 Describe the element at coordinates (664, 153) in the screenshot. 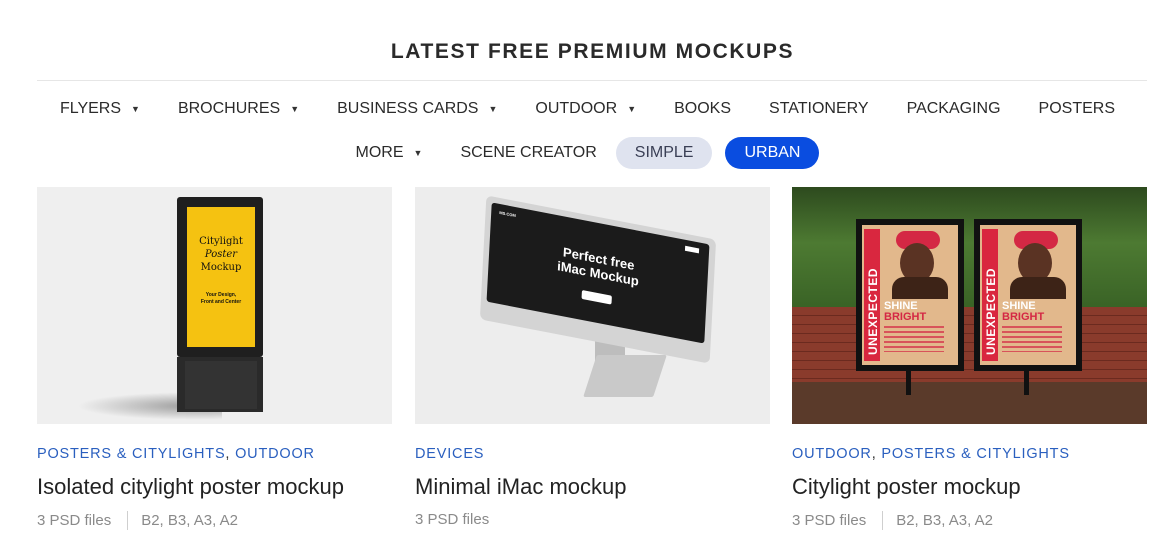

I see `filter-pill-simple: SIMPLE` at that location.